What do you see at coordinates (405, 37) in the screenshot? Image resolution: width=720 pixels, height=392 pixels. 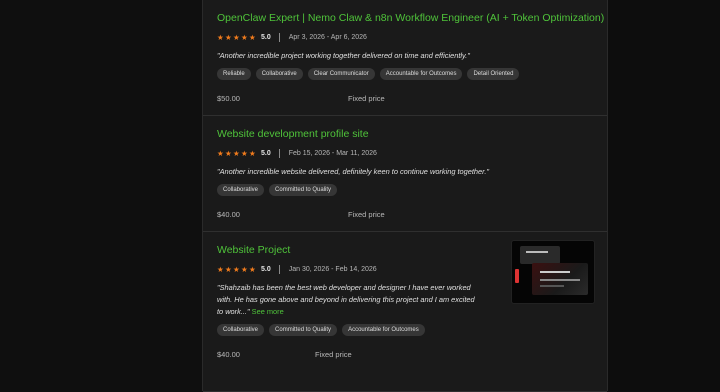 I see `review-meta: ★ ★ ★ ★ ★ 5.0 Apr 3, 2026 - Apr 6, 2026` at bounding box center [405, 37].